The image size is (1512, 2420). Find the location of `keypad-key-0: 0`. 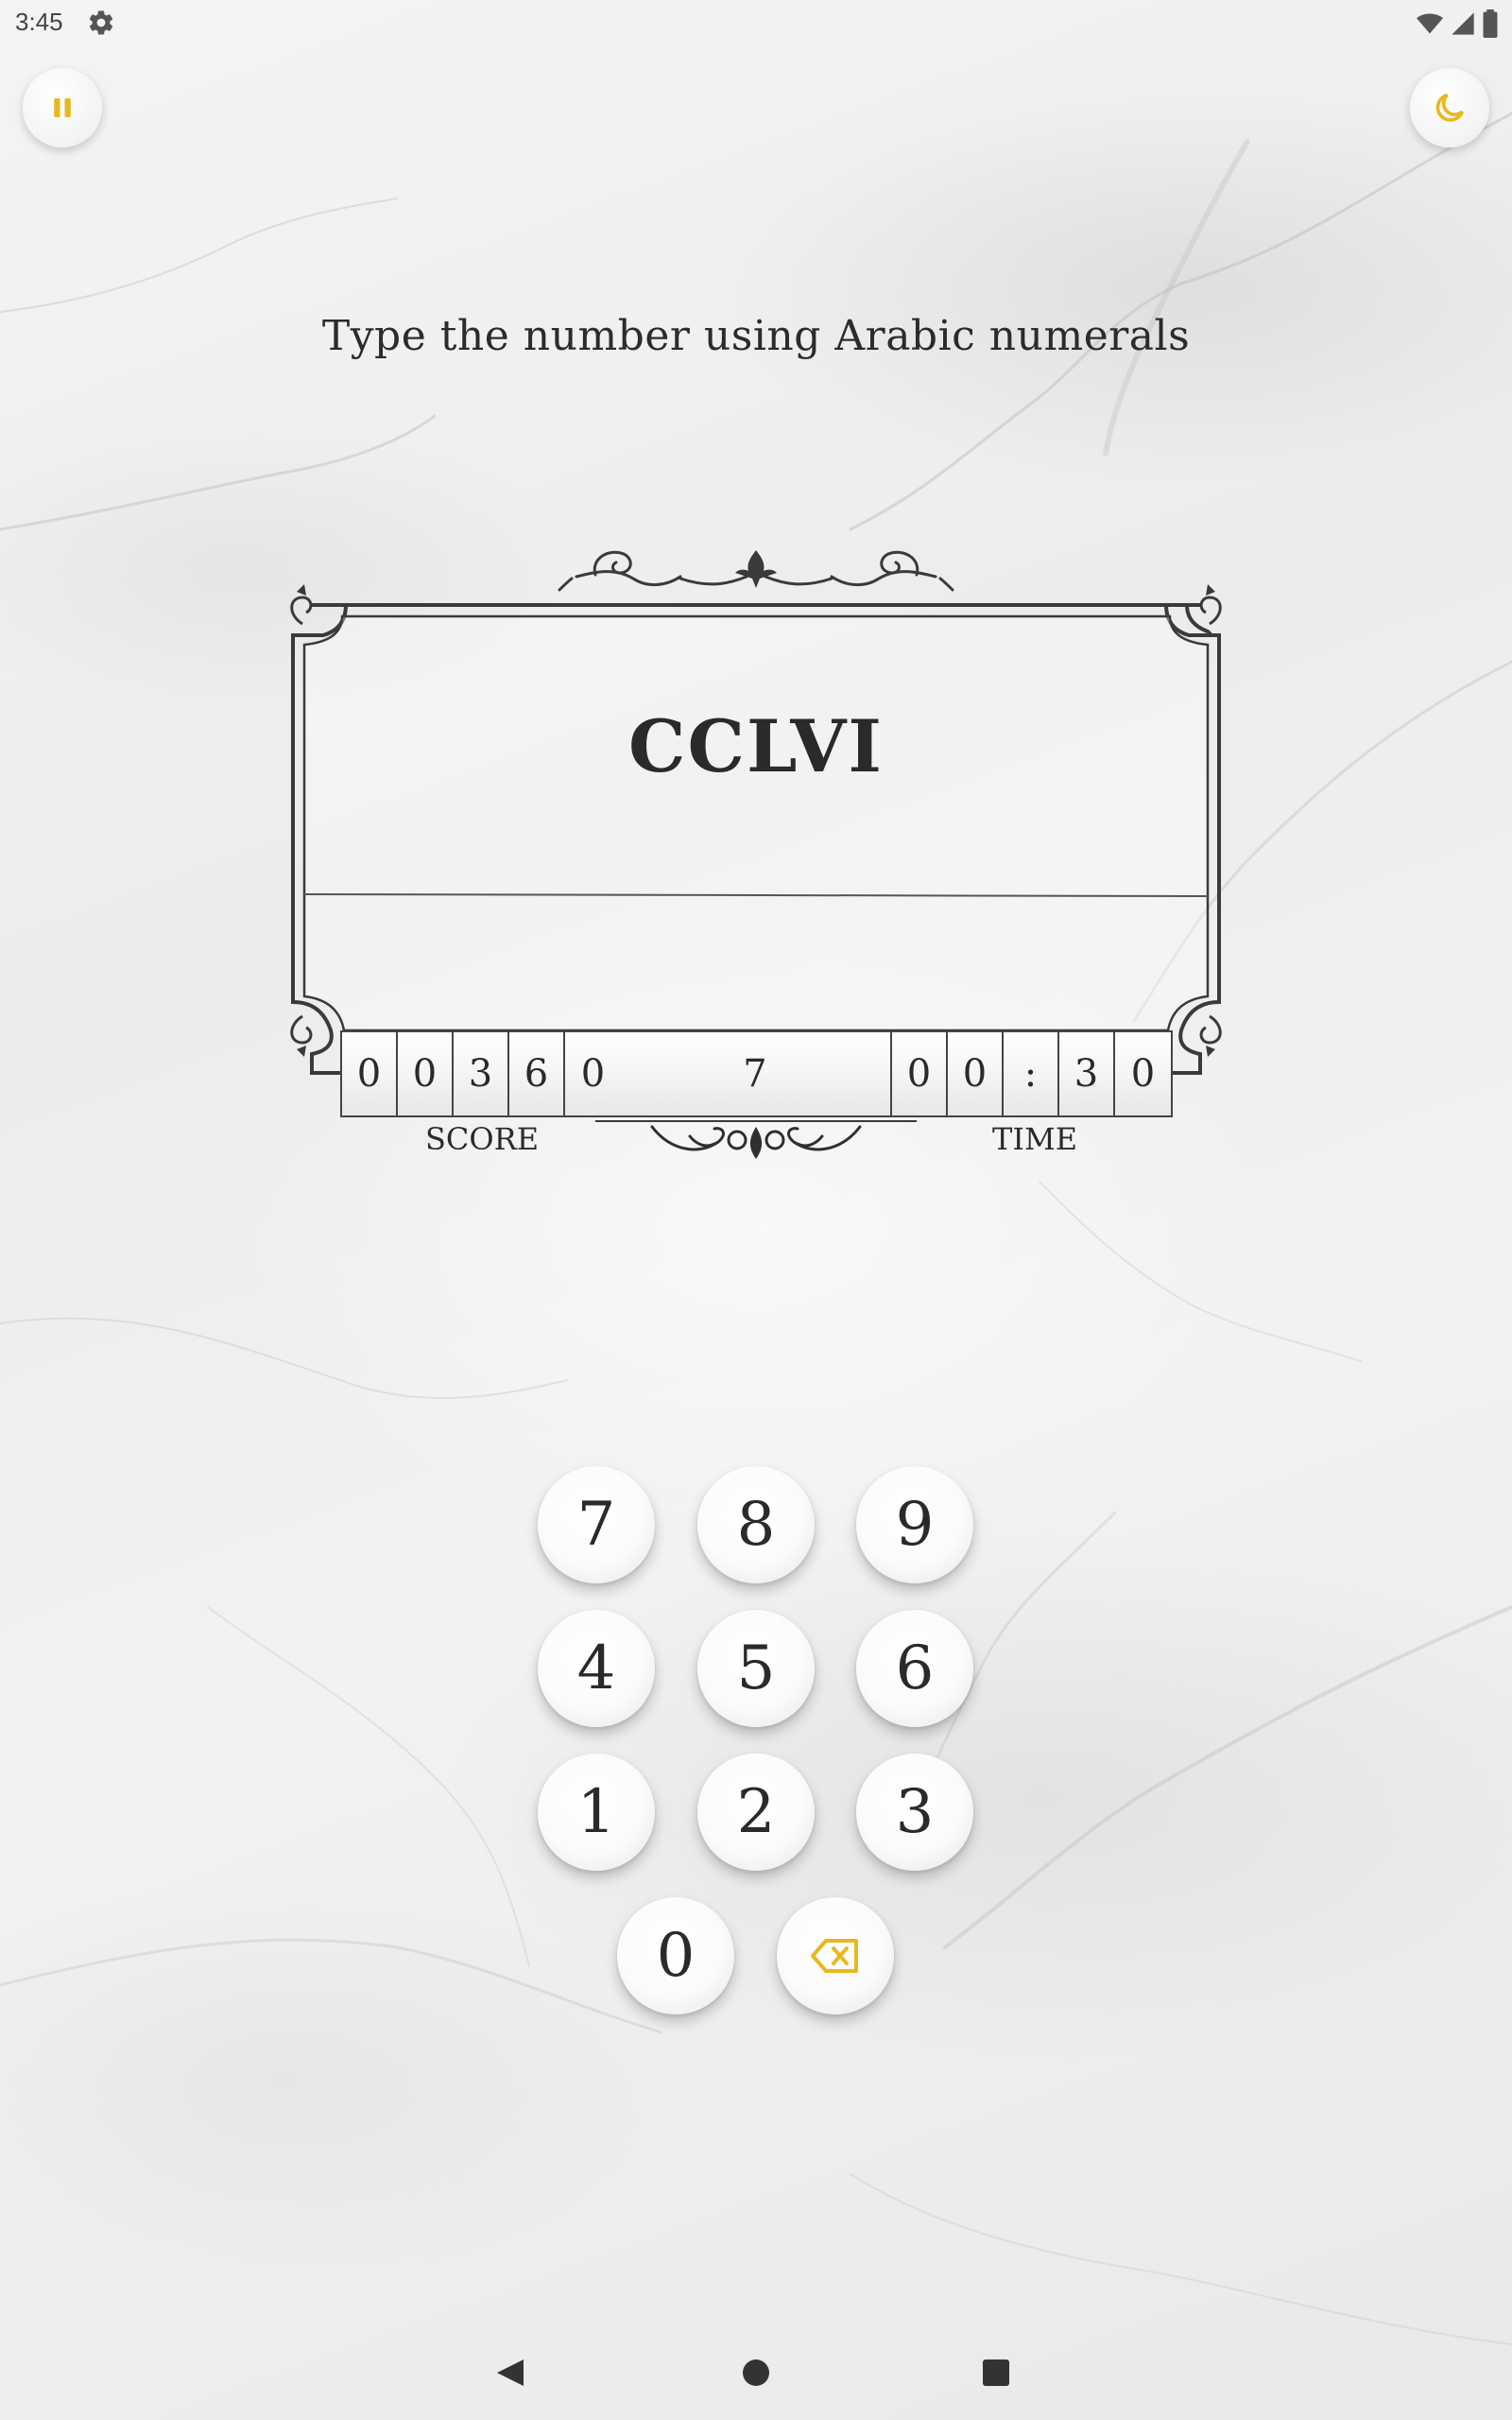

keypad-key-0: 0 is located at coordinates (675, 1956).